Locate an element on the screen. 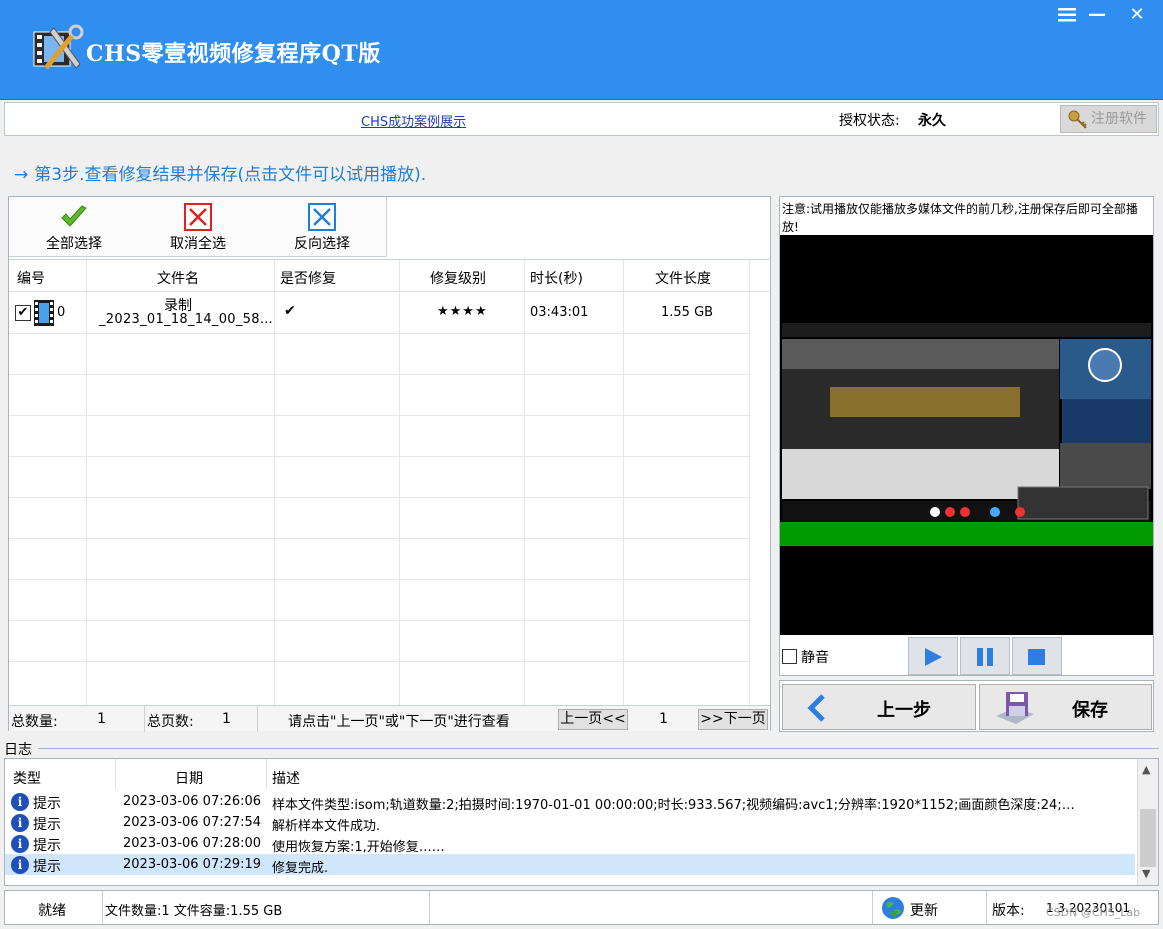  col-size: 文件长度 is located at coordinates (683, 278).